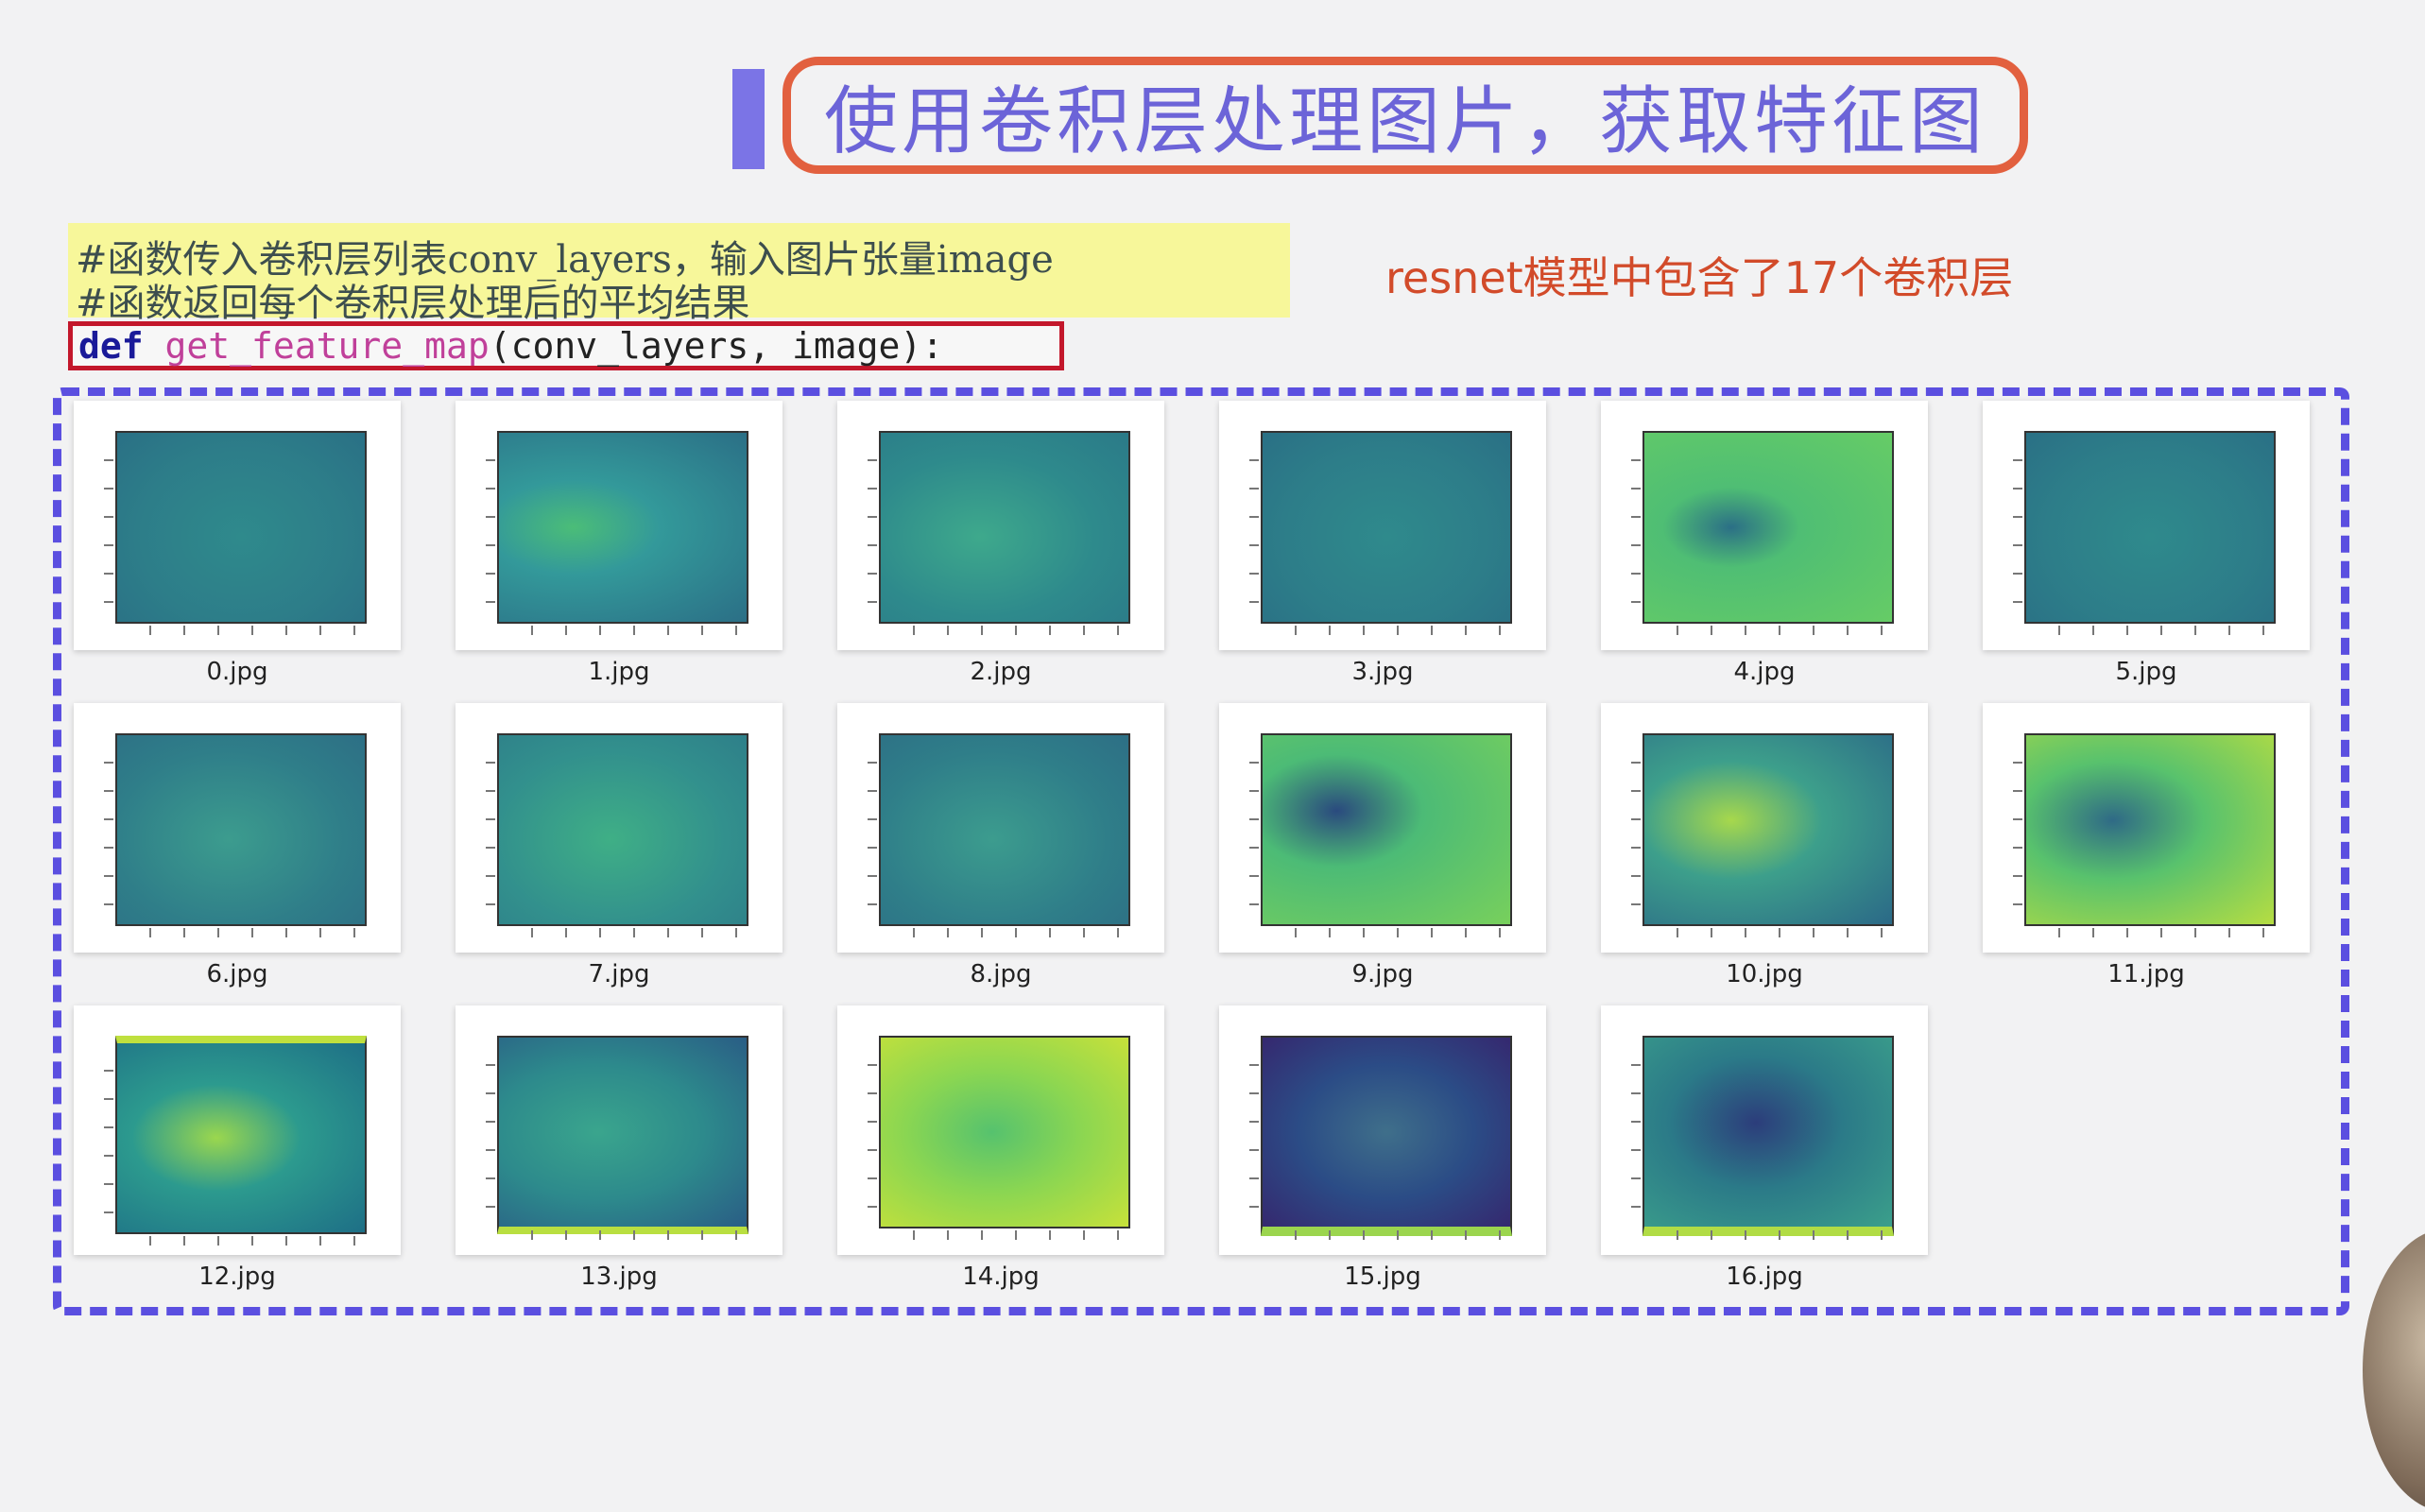 The width and height of the screenshot is (2425, 1512). Describe the element at coordinates (1765, 1277) in the screenshot. I see `feature-map-label: 16.jpg` at that location.